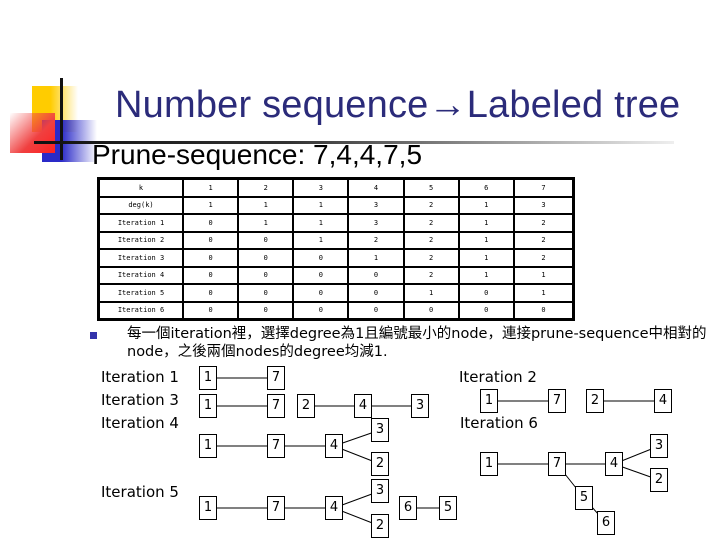 Image resolution: width=720 pixels, height=540 pixels. Describe the element at coordinates (408, 508) in the screenshot. I see `node-it5-6: 6` at that location.